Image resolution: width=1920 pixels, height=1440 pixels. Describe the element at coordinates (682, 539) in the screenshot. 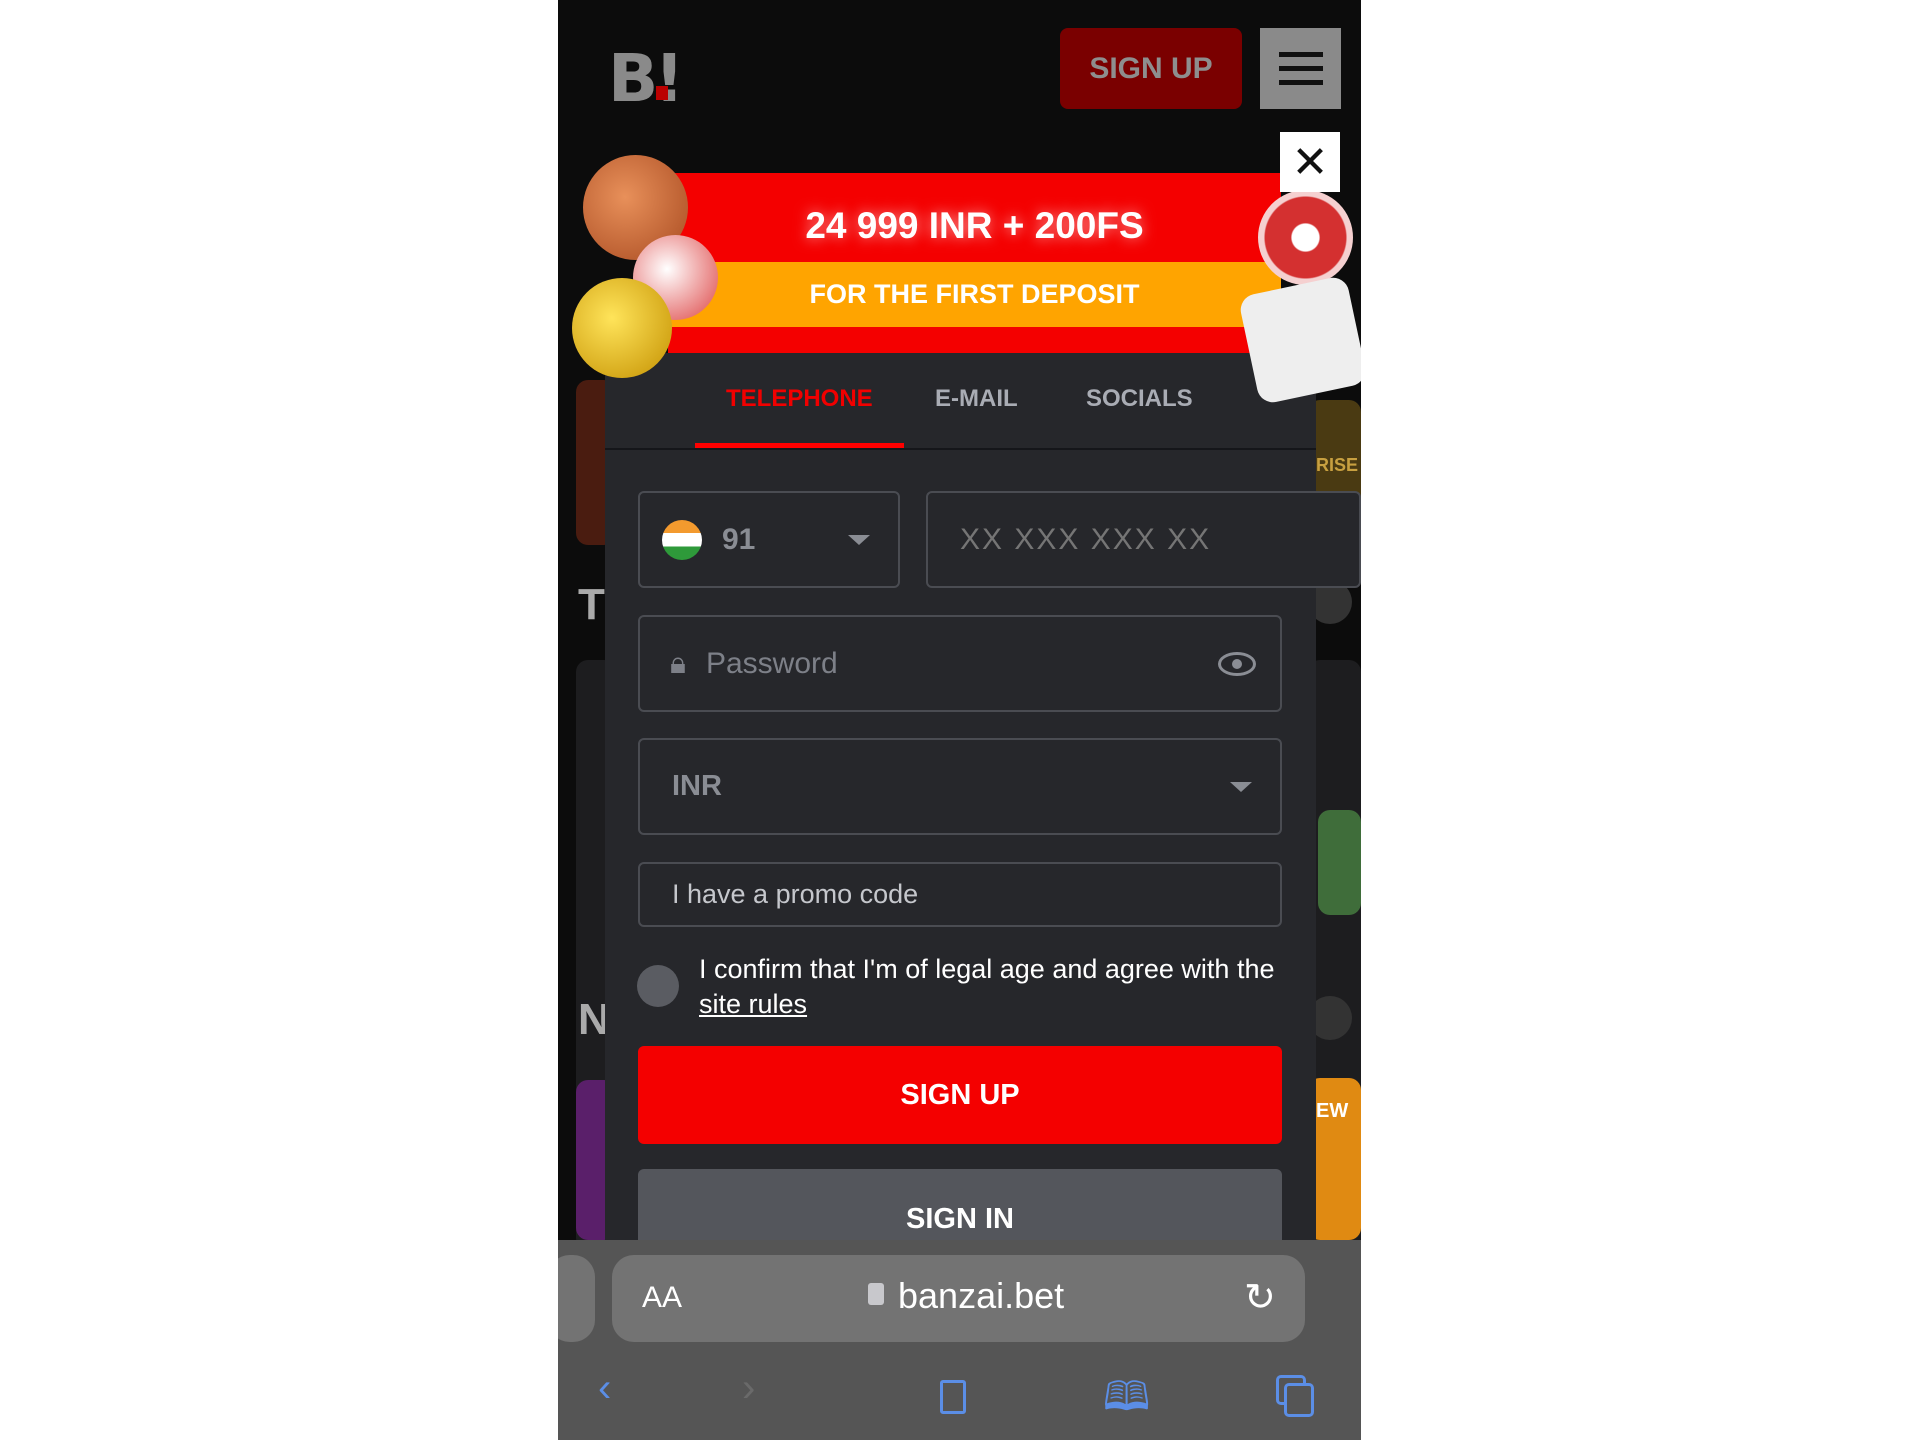

I see `india-flag-icon` at that location.